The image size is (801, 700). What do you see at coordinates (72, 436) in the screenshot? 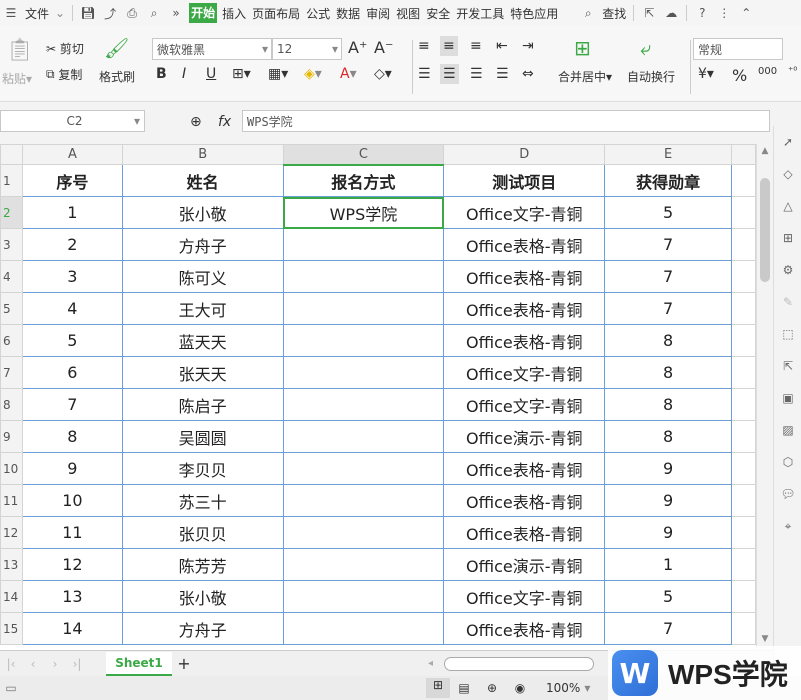
I see `cell-a9: 8` at bounding box center [72, 436].